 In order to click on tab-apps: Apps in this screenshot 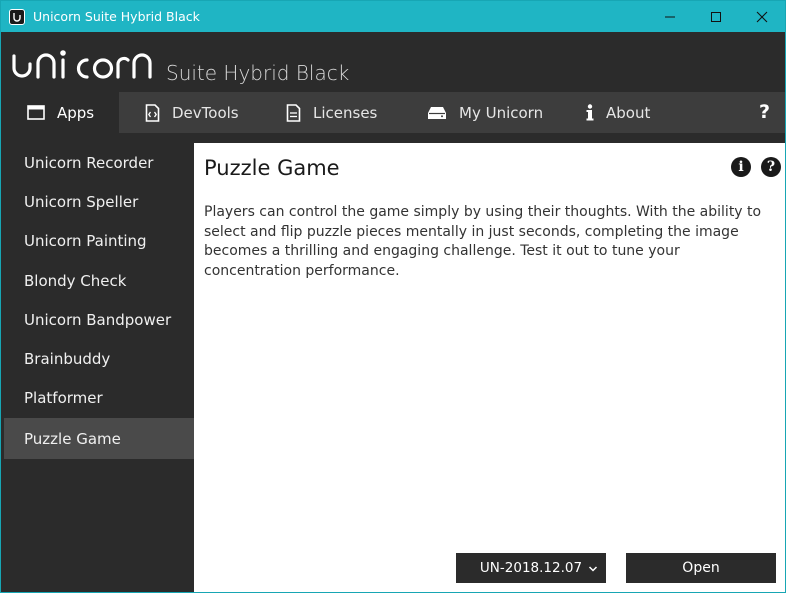, I will do `click(60, 112)`.